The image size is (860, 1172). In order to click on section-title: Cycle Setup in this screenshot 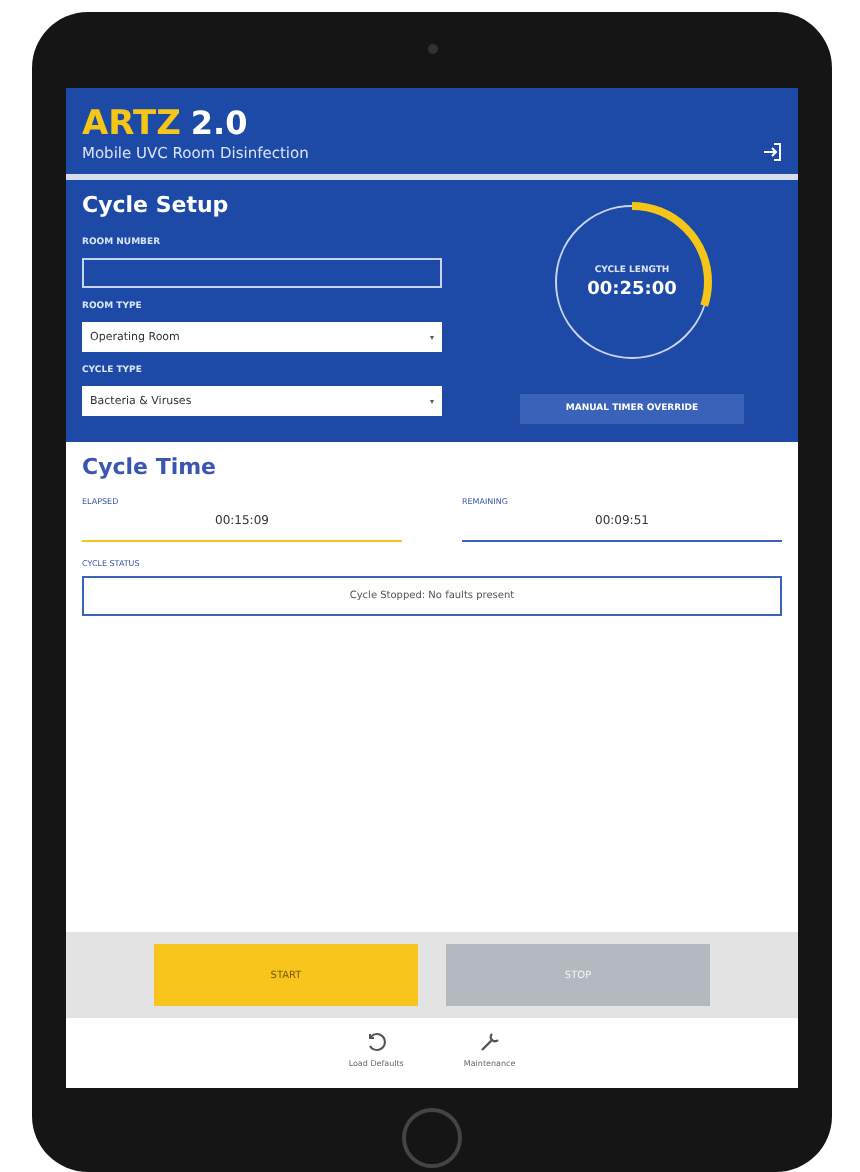, I will do `click(156, 205)`.